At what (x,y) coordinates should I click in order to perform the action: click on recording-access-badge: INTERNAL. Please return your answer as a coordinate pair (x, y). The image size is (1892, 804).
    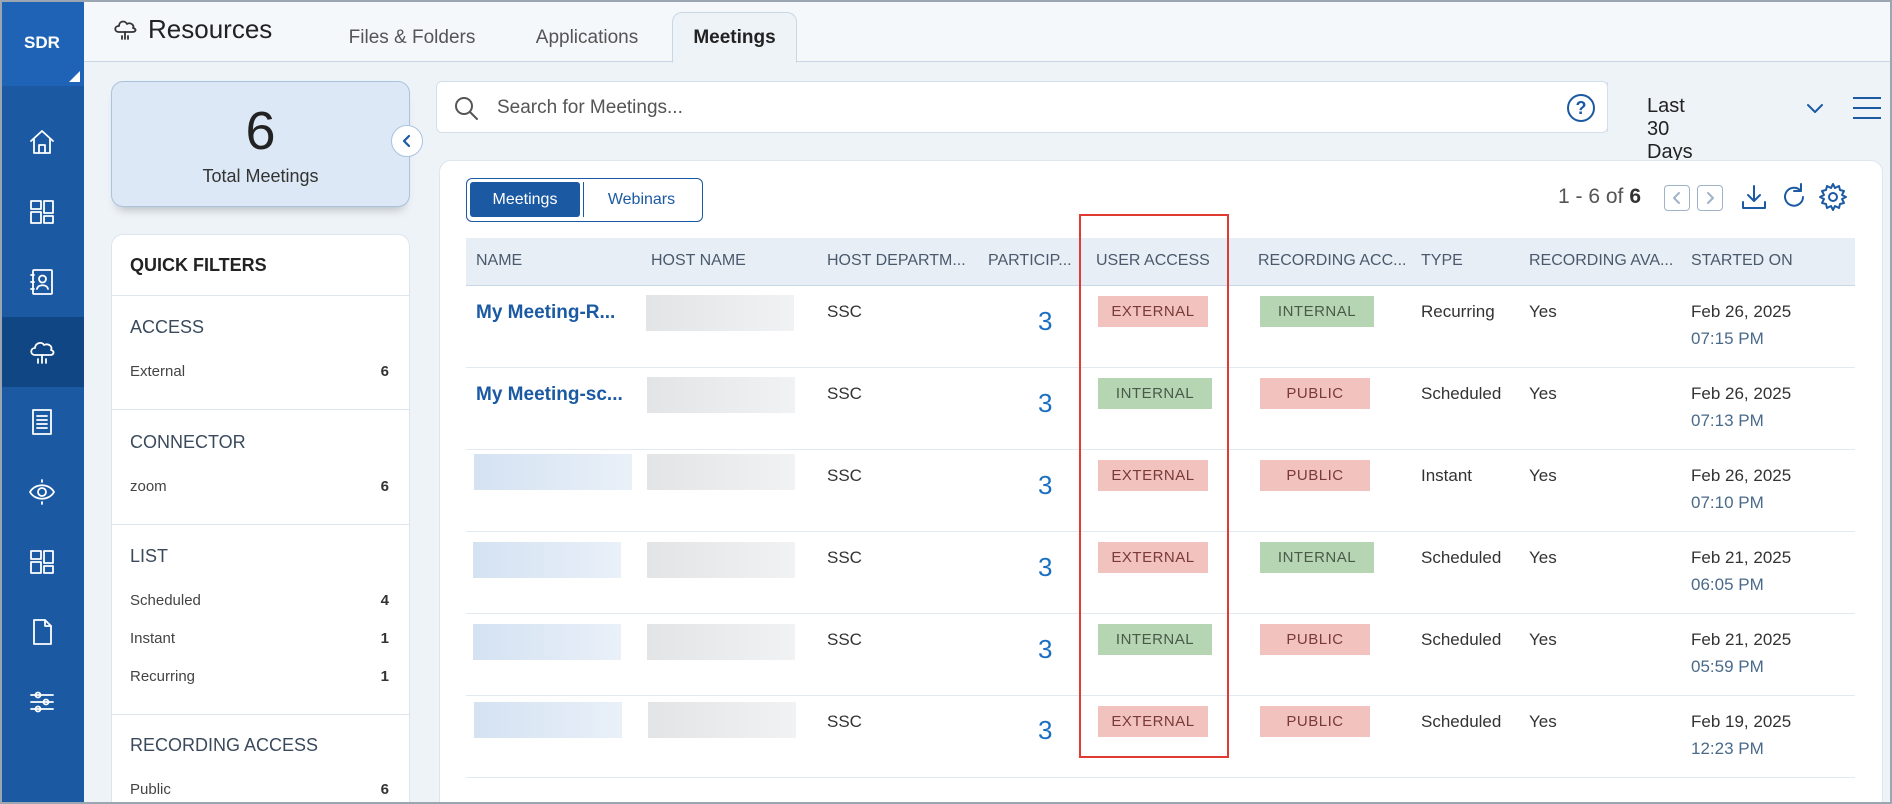
    Looking at the image, I should click on (1317, 311).